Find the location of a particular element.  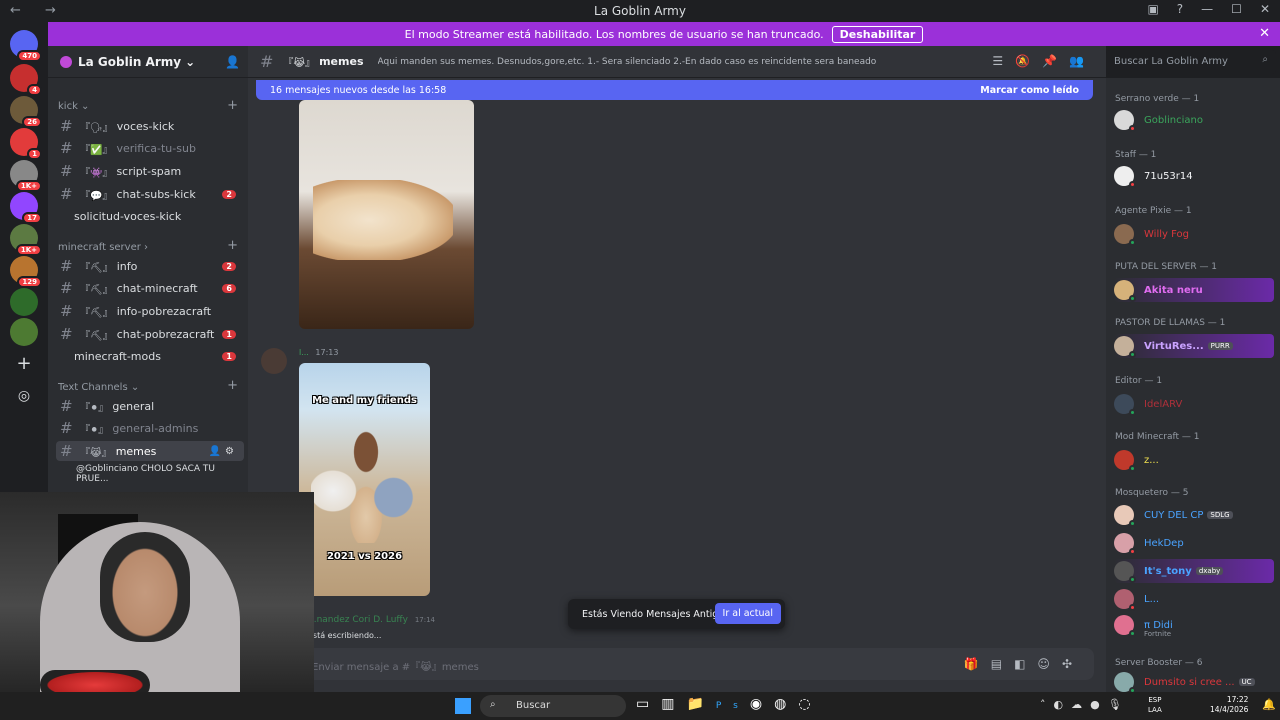

gif-icon: ▤ is located at coordinates (1002, 664).